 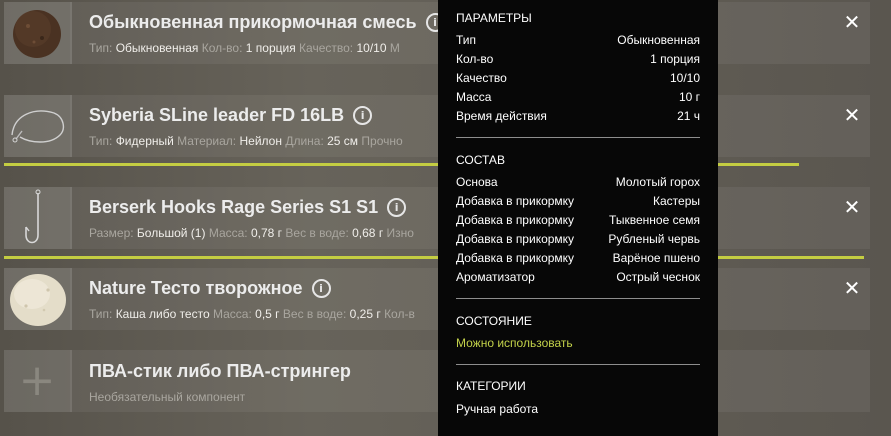 I want to click on plus-icon: +, so click(x=37, y=380).